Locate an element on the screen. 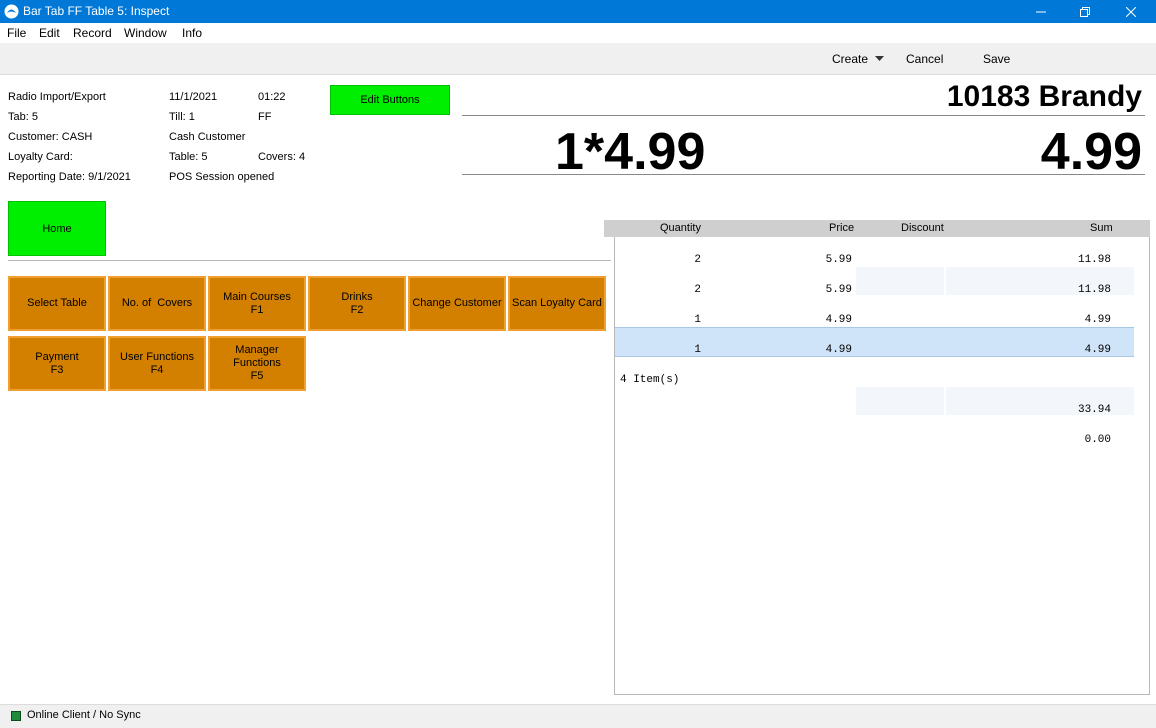 Image resolution: width=1156 pixels, height=728 pixels. manager-functions-button: Manager Functions F5 is located at coordinates (257, 363).